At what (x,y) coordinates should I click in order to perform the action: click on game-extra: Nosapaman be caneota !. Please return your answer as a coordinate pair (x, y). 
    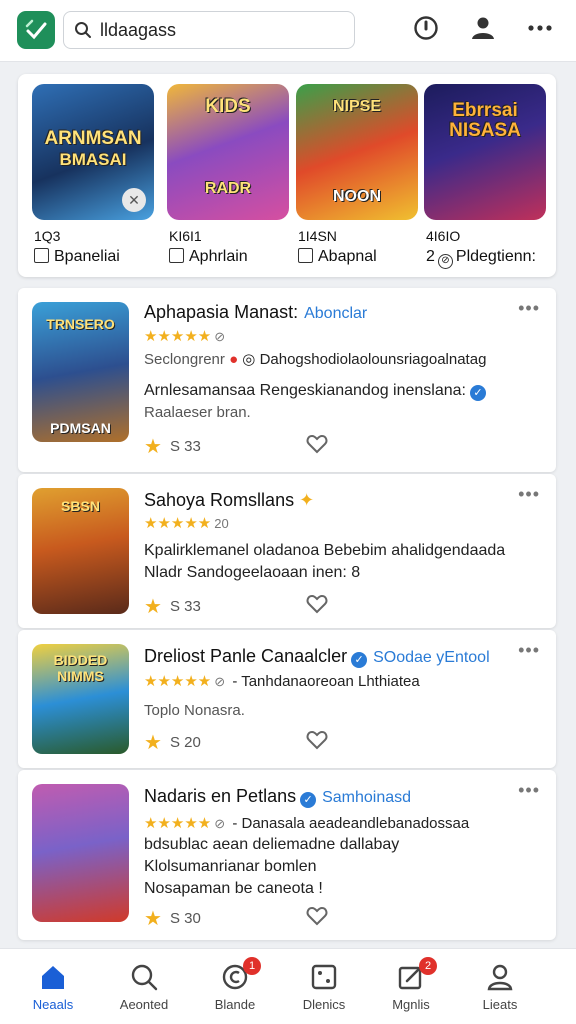
    Looking at the image, I should click on (233, 888).